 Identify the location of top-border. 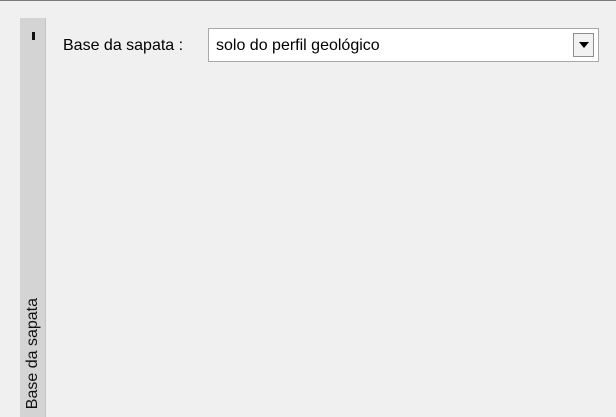
(308, 0).